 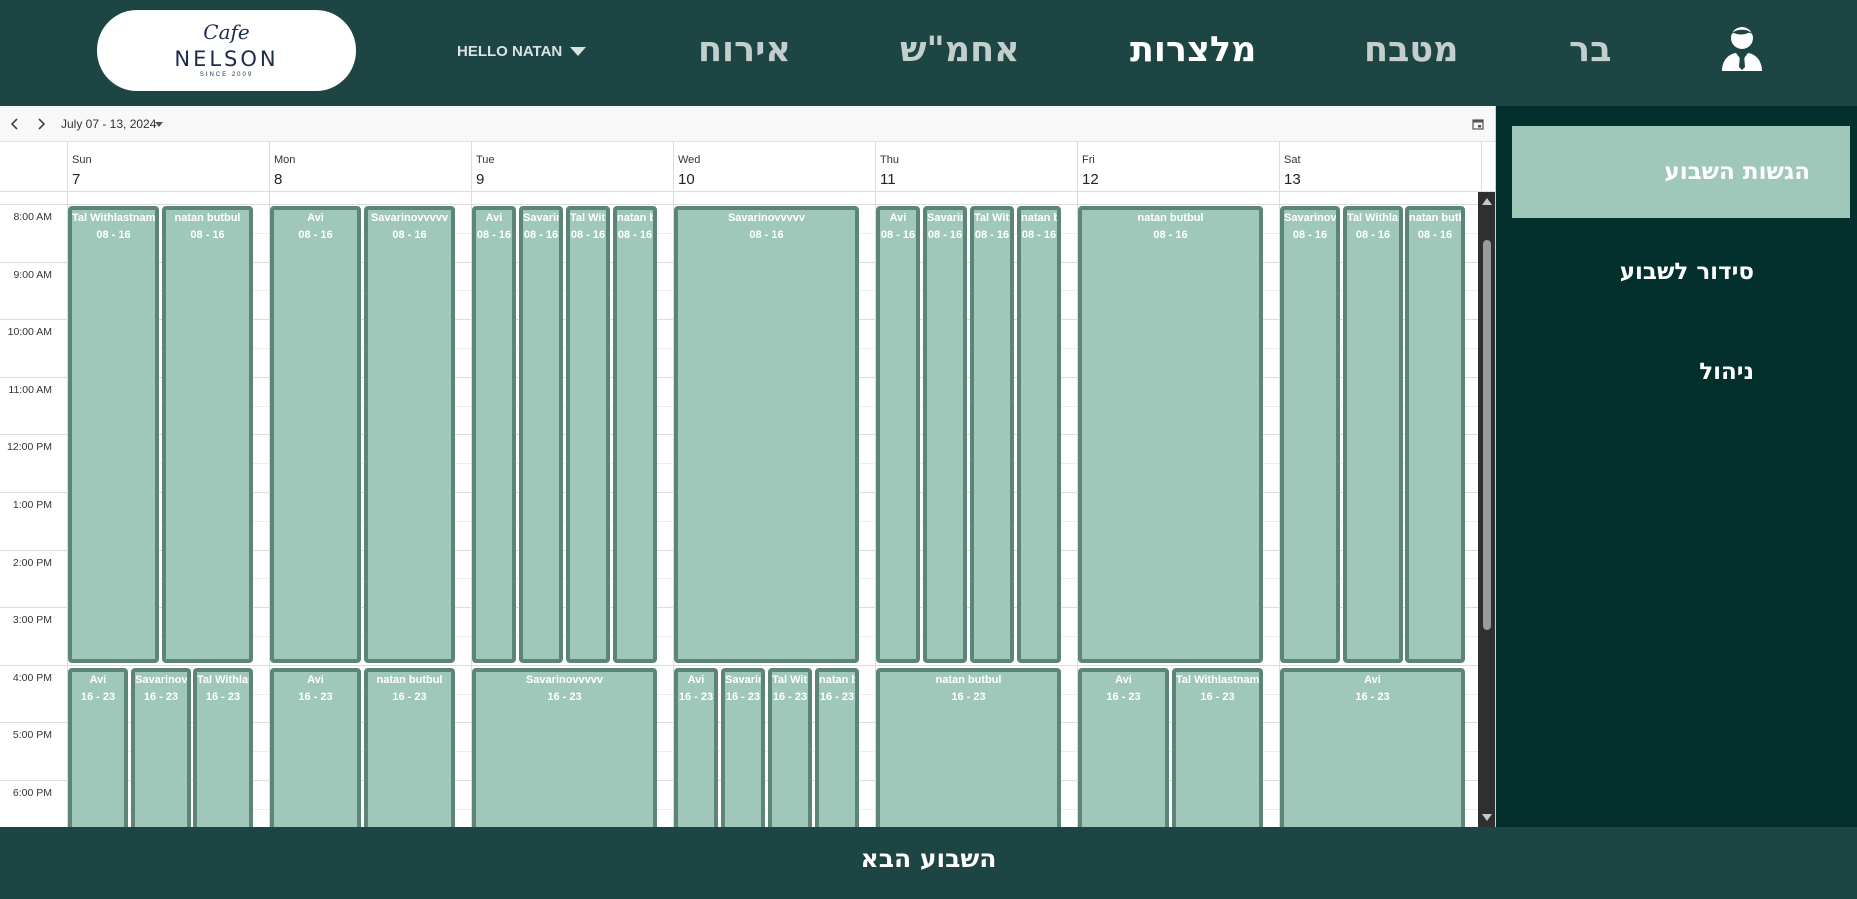 I want to click on day-header-thu: Thu 11, so click(x=976, y=167).